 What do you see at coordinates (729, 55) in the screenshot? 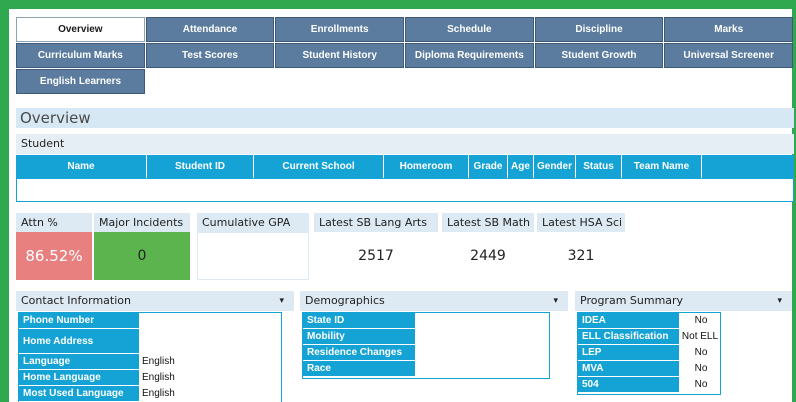
I see `tab-universal-screener: Universal Screener` at bounding box center [729, 55].